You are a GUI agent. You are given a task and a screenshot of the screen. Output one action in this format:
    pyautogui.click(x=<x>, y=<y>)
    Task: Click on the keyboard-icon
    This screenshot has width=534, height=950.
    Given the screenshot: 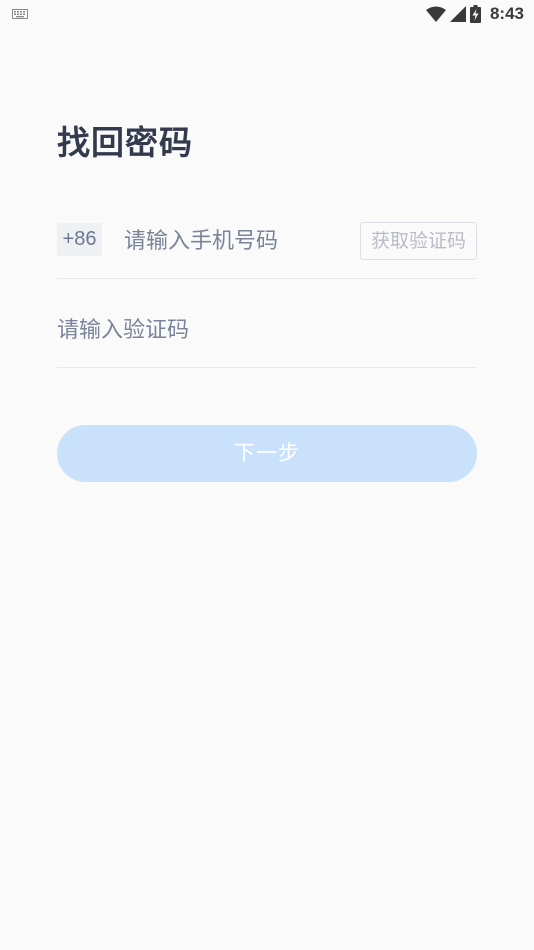 What is the action you would take?
    pyautogui.click(x=20, y=14)
    